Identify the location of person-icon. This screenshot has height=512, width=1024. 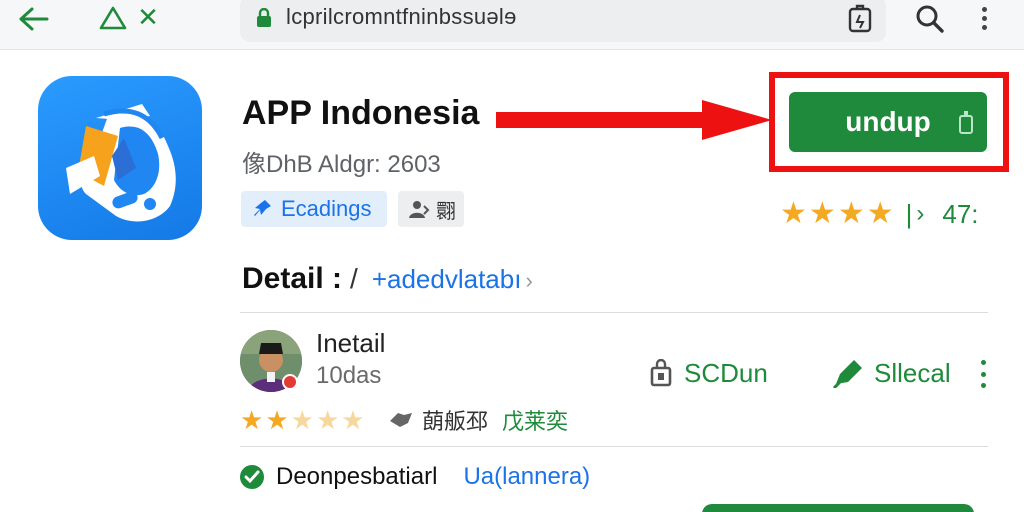
(419, 209).